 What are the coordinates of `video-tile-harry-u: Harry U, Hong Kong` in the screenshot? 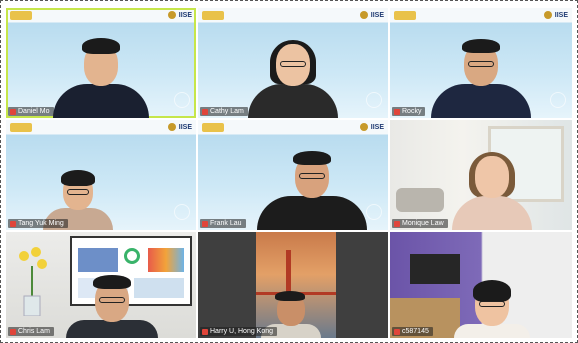 It's located at (293, 285).